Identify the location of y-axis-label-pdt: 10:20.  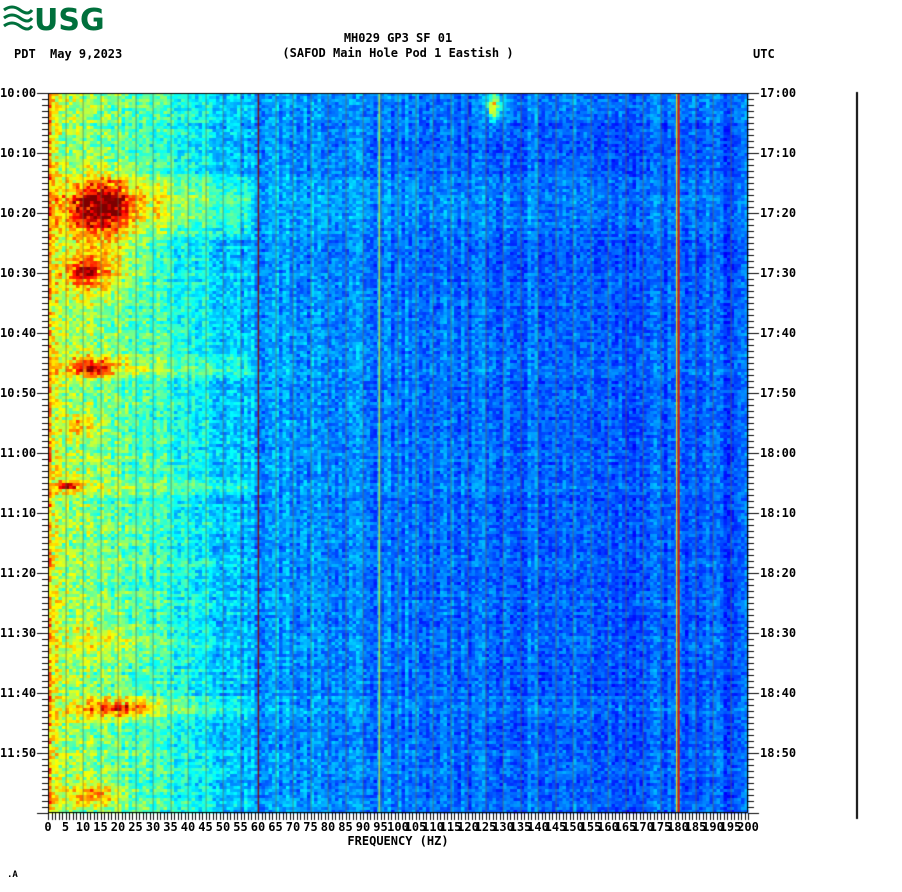
(18, 213).